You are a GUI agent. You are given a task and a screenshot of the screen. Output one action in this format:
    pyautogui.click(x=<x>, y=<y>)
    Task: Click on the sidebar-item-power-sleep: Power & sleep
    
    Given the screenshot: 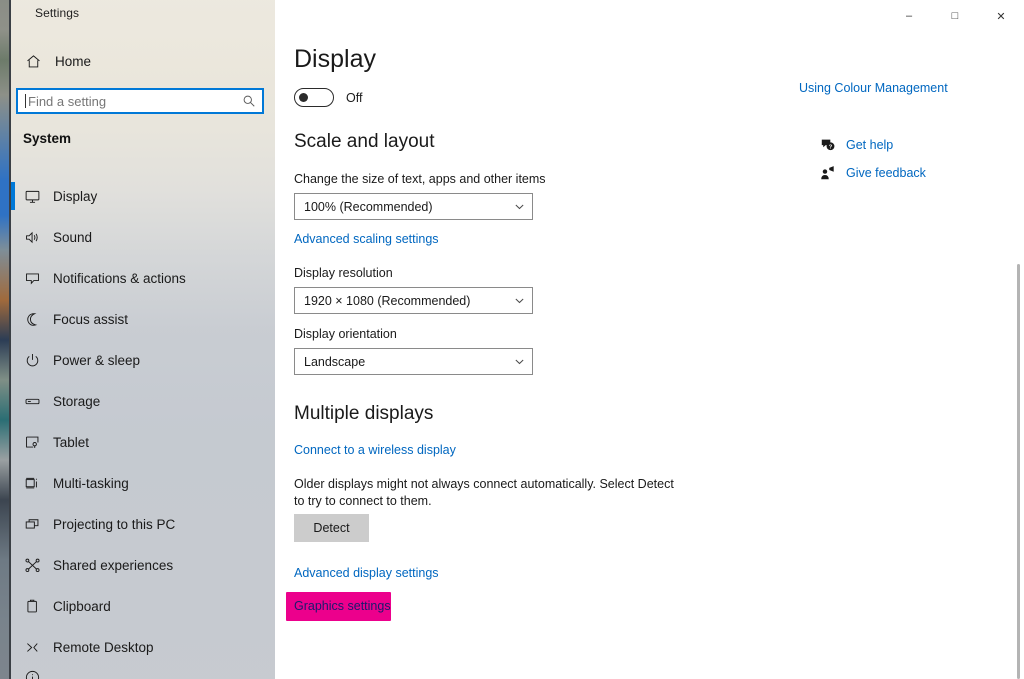 What is the action you would take?
    pyautogui.click(x=143, y=360)
    